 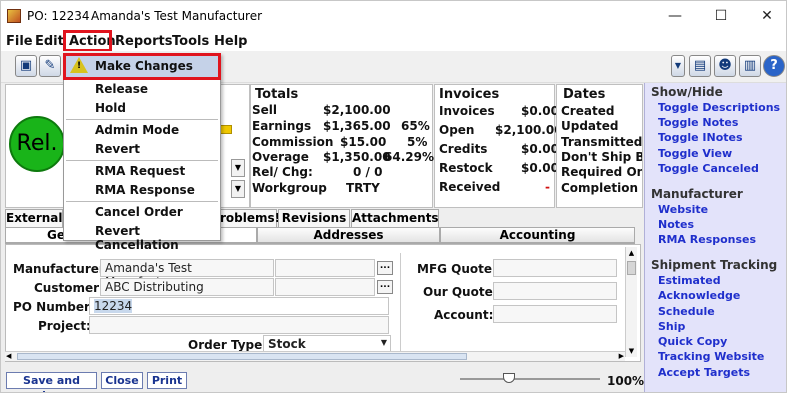 I want to click on project-field, so click(x=239, y=325).